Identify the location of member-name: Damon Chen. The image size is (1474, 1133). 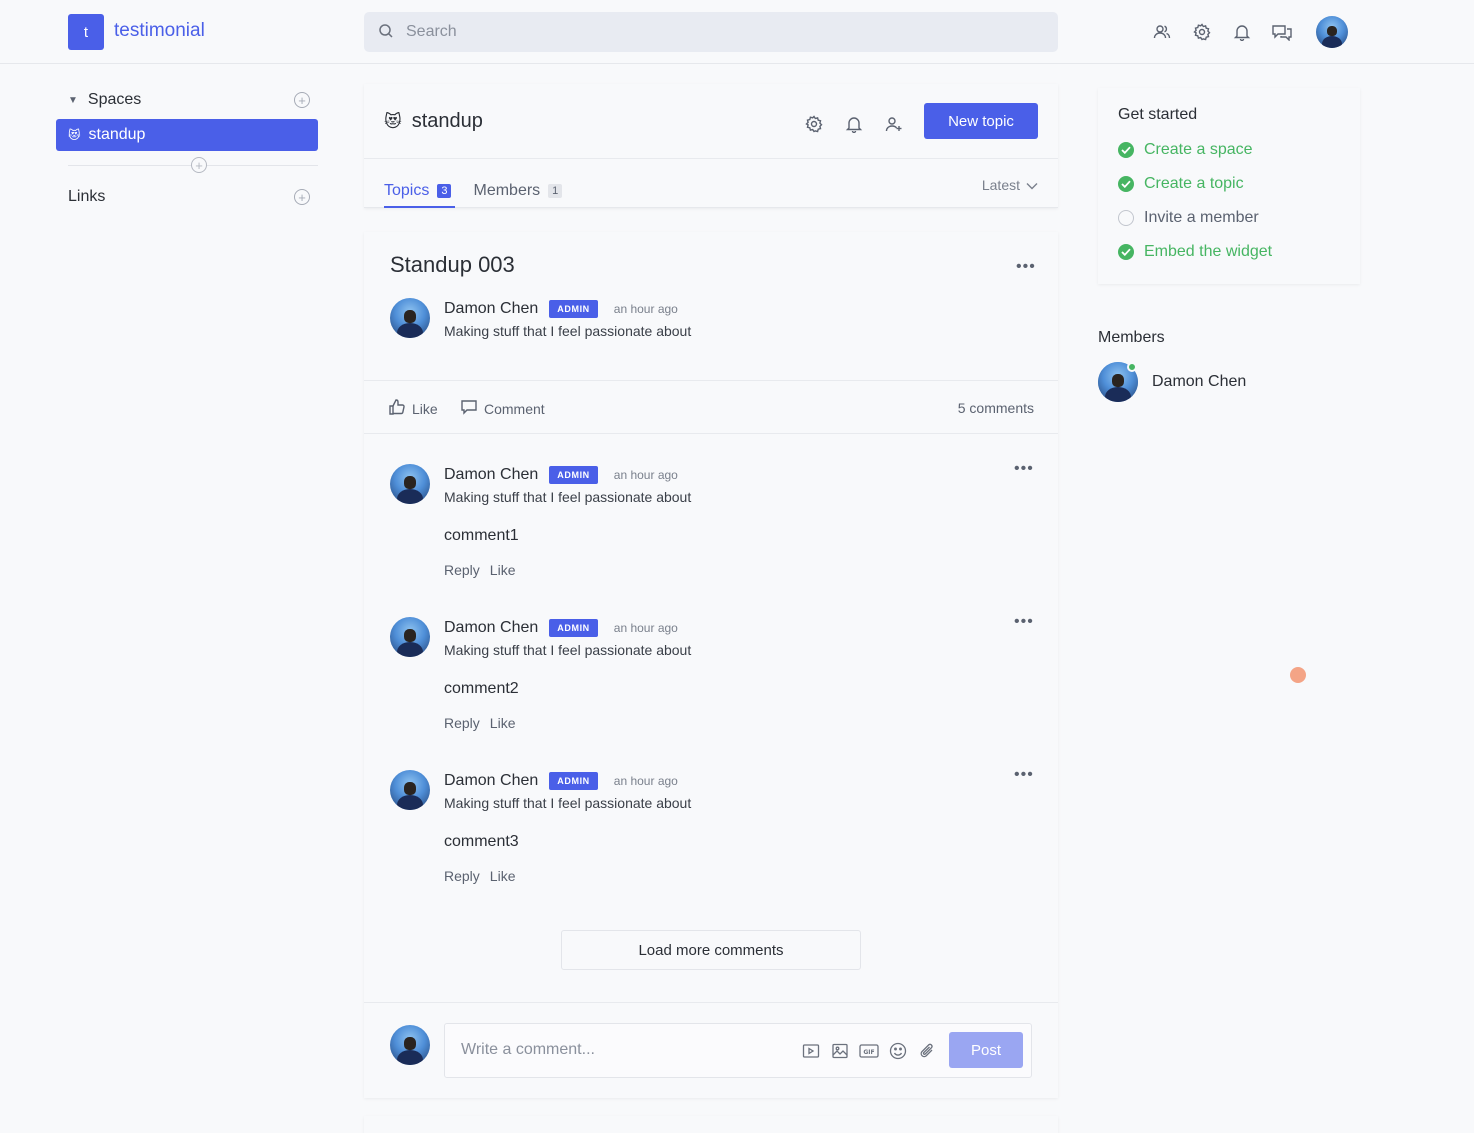
(1199, 382).